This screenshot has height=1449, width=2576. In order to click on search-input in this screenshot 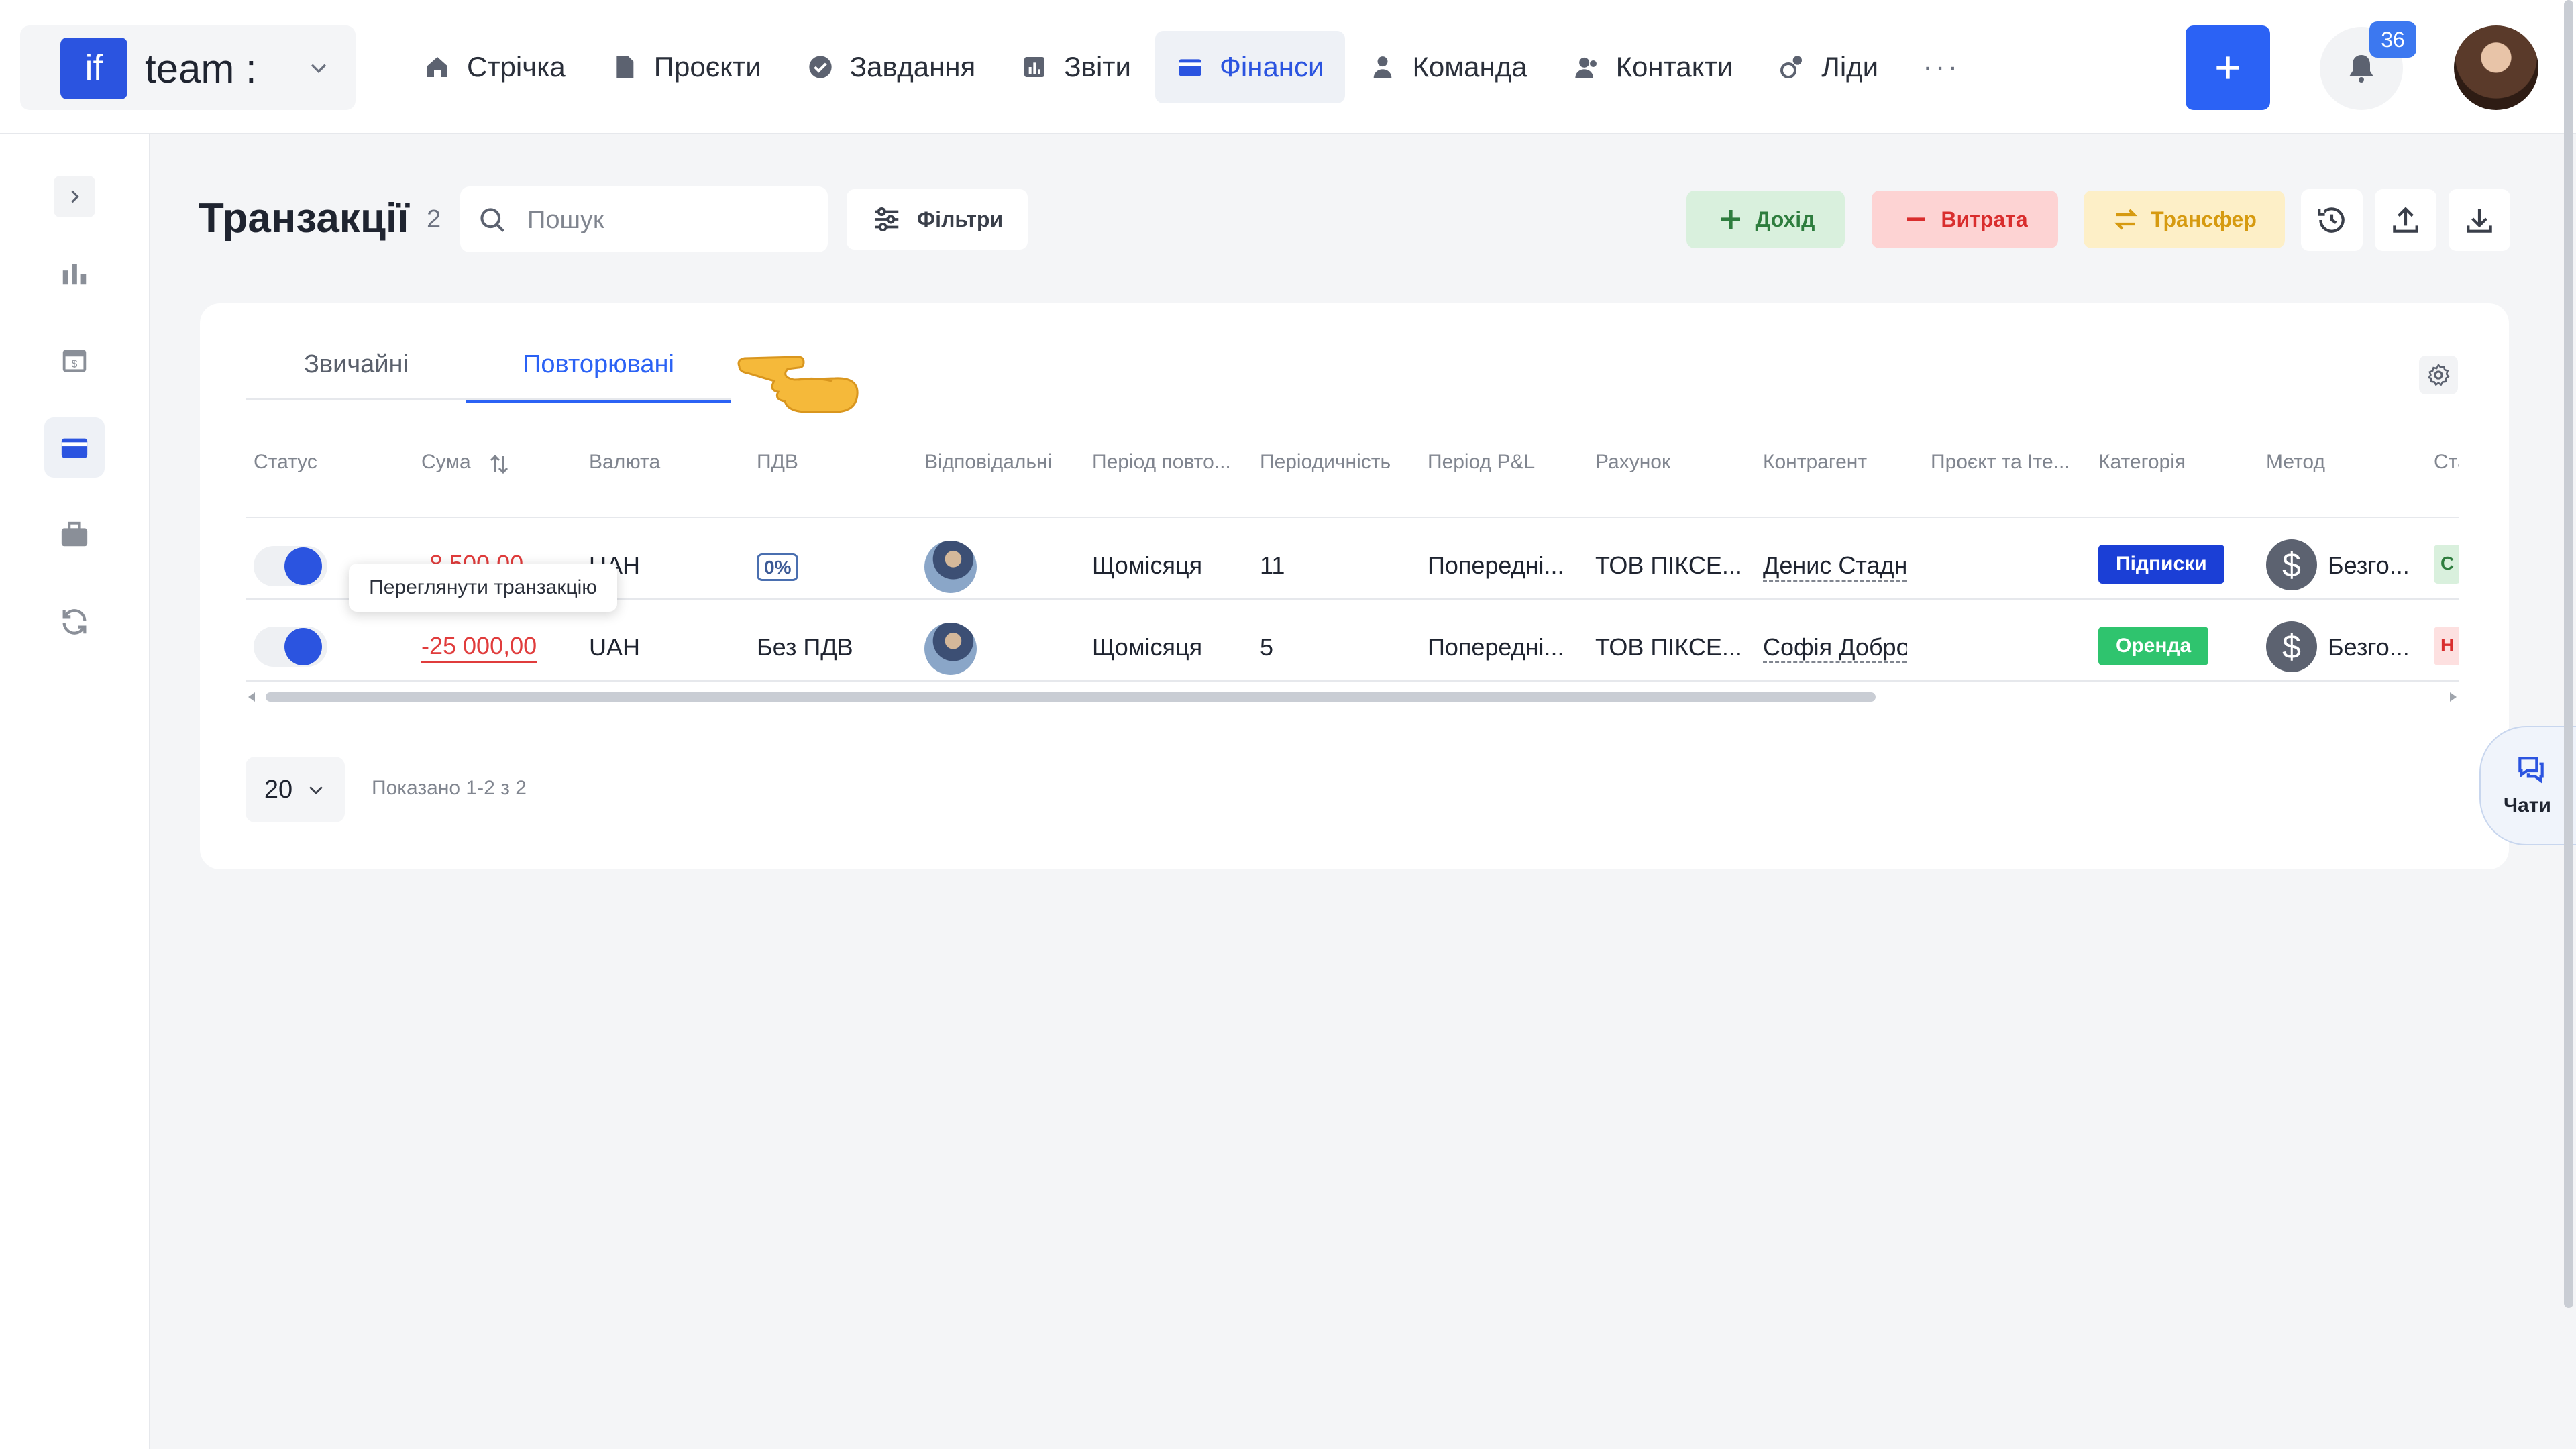, I will do `click(668, 220)`.